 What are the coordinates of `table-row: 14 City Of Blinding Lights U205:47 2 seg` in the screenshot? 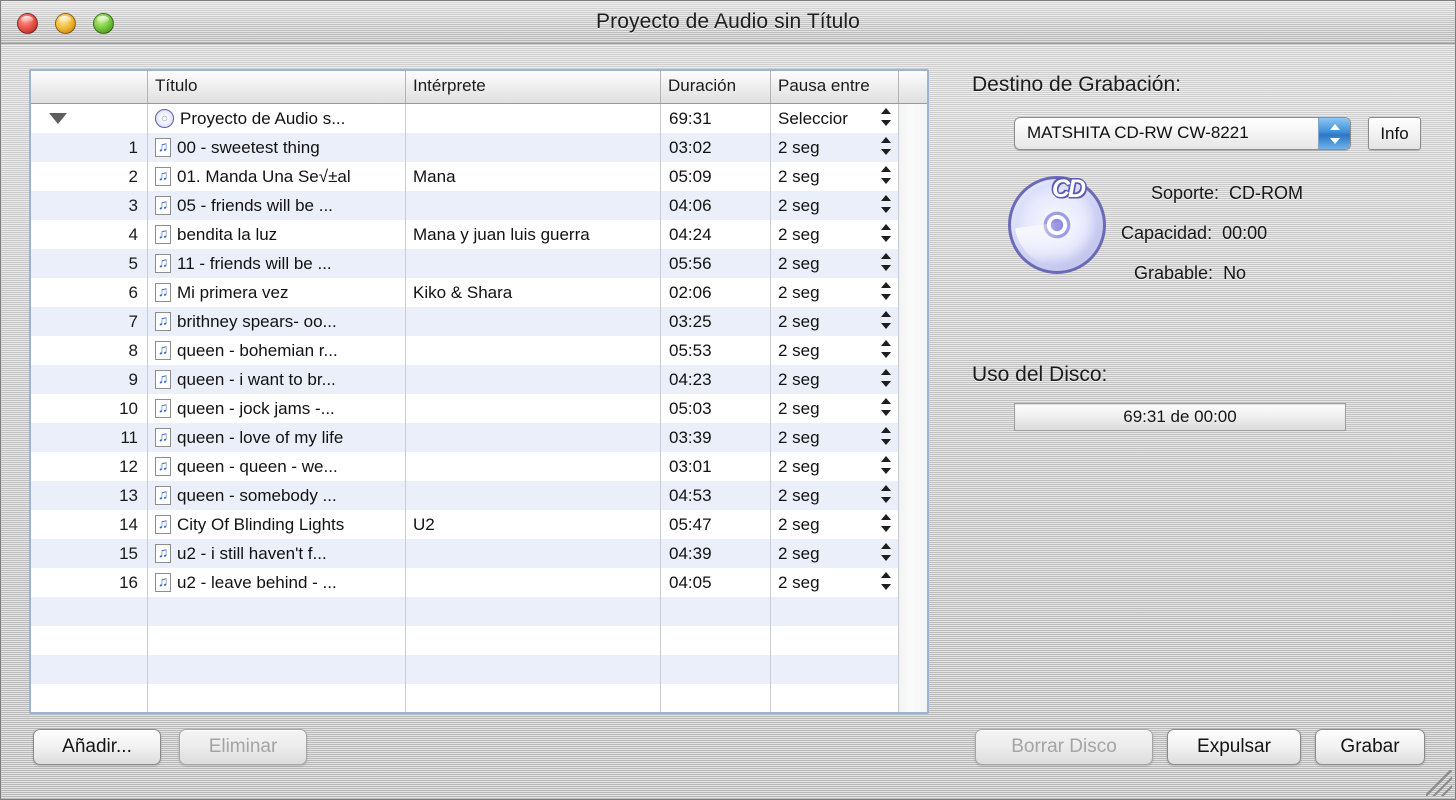 It's located at (479, 524).